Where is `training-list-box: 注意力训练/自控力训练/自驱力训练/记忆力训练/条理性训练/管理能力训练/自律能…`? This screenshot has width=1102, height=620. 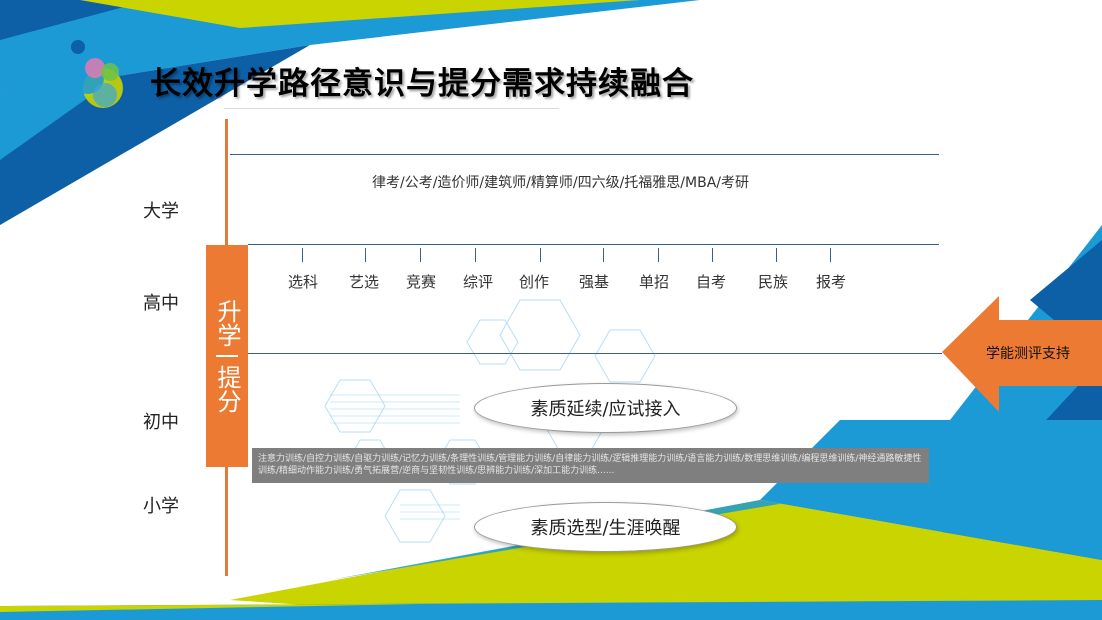
training-list-box: 注意力训练/自控力训练/自驱力训练/记忆力训练/条理性训练/管理能力训练/自律能… is located at coordinates (590, 465).